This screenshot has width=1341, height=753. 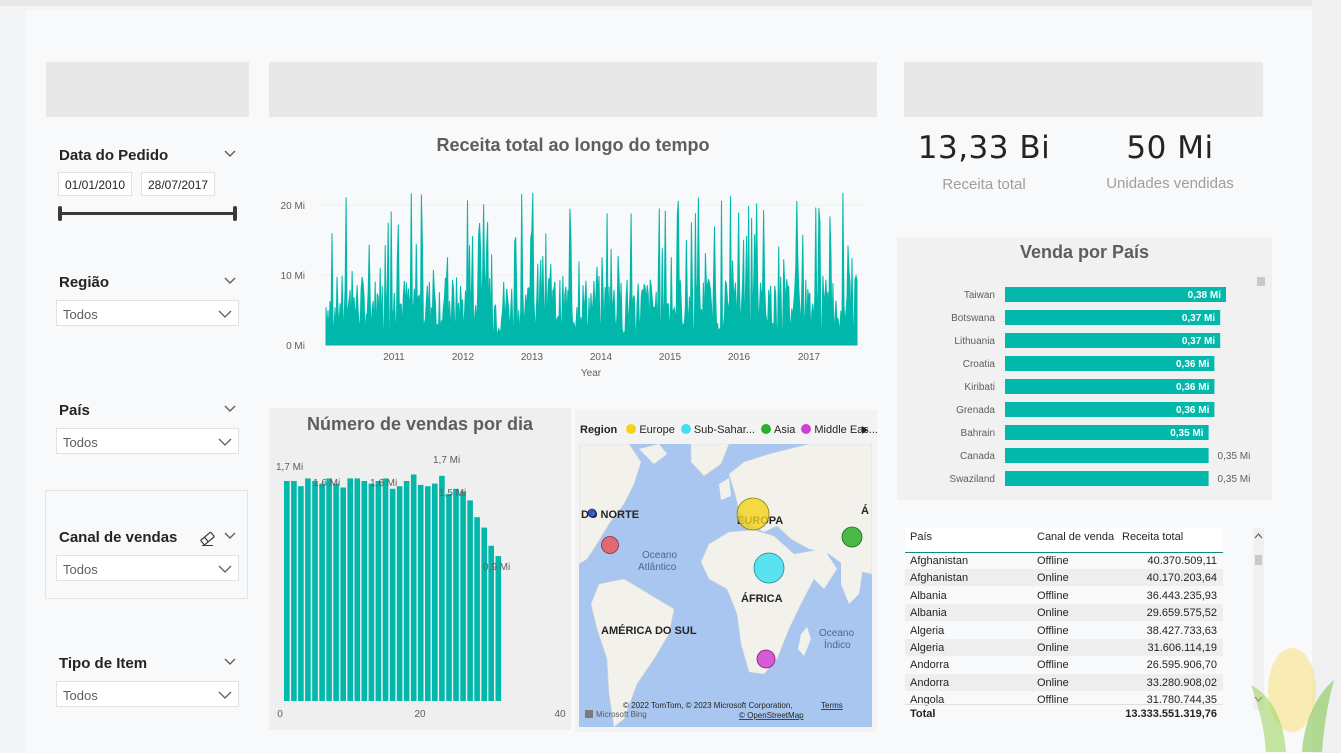 I want to click on column-header-receita: Receita total, so click(x=1152, y=537).